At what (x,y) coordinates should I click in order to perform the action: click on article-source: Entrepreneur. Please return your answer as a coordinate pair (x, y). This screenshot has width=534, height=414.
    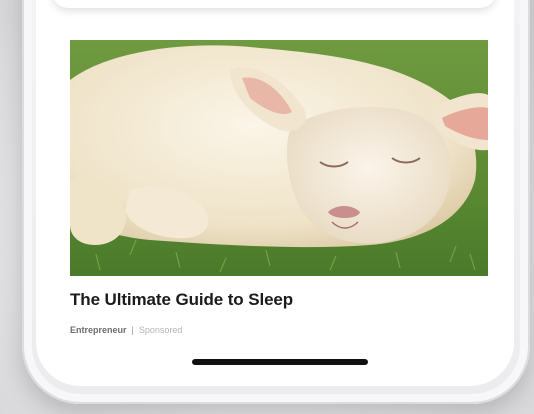
    Looking at the image, I should click on (98, 330).